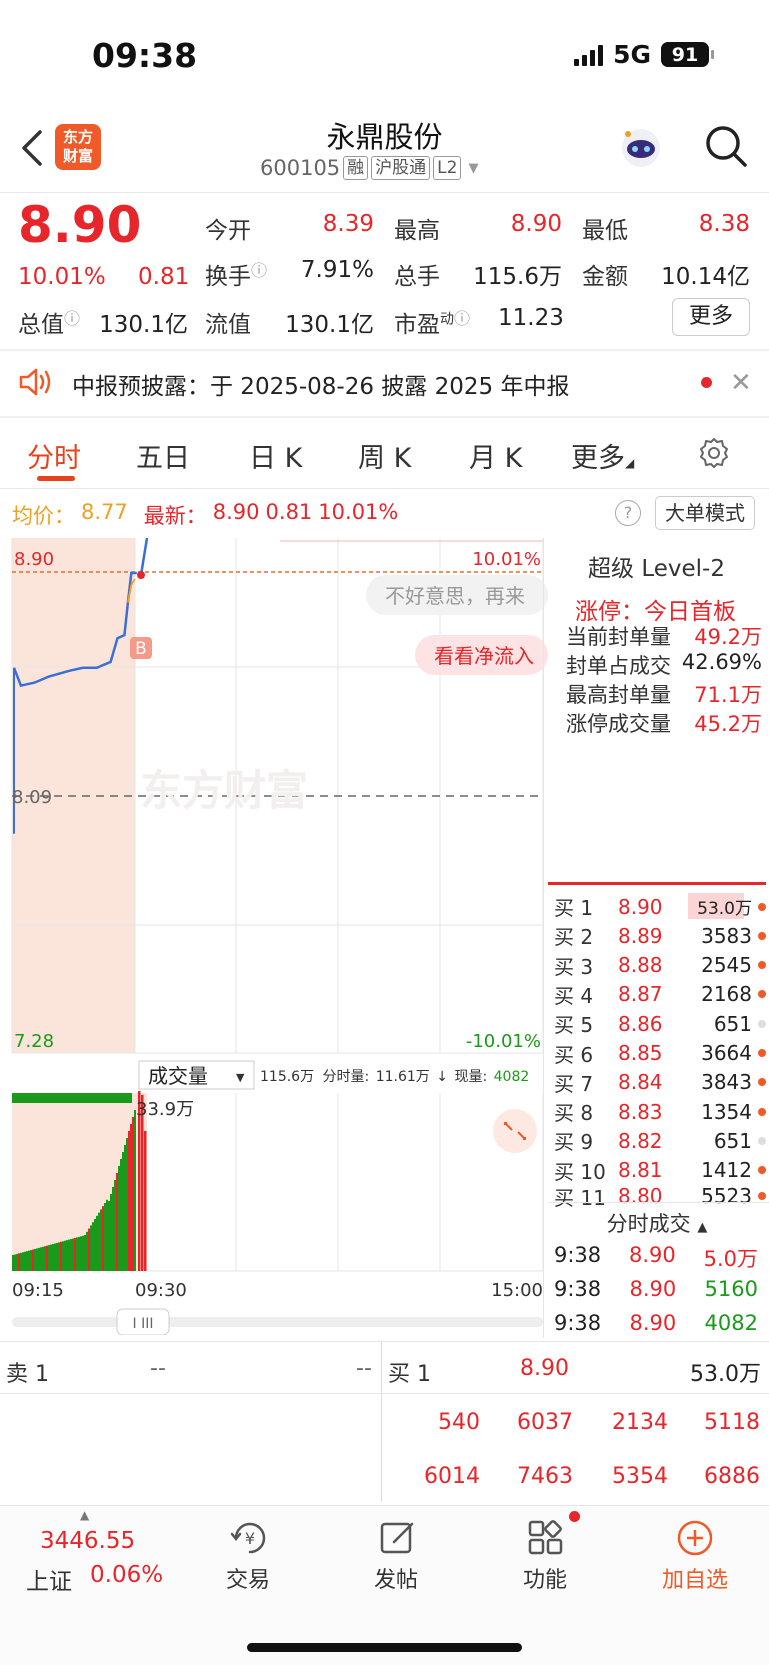 This screenshot has width=769, height=1665. I want to click on turnover-label: 换手ⓘ, so click(236, 274).